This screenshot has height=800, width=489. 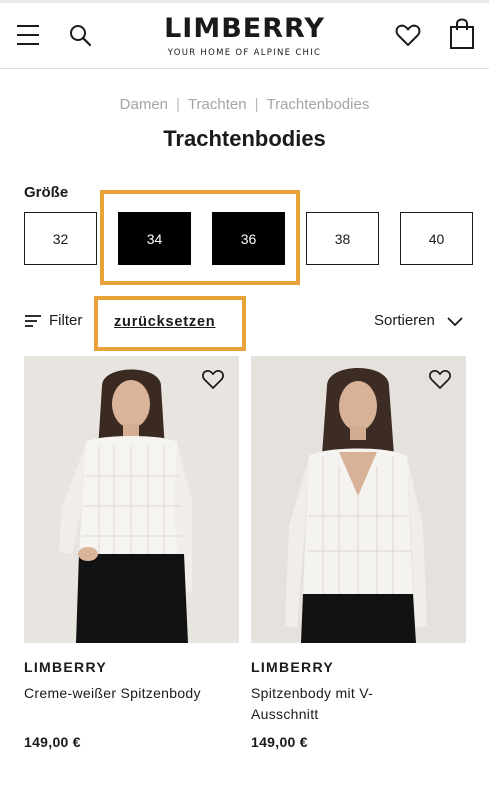 I want to click on chevron-down-icon, so click(x=455, y=321).